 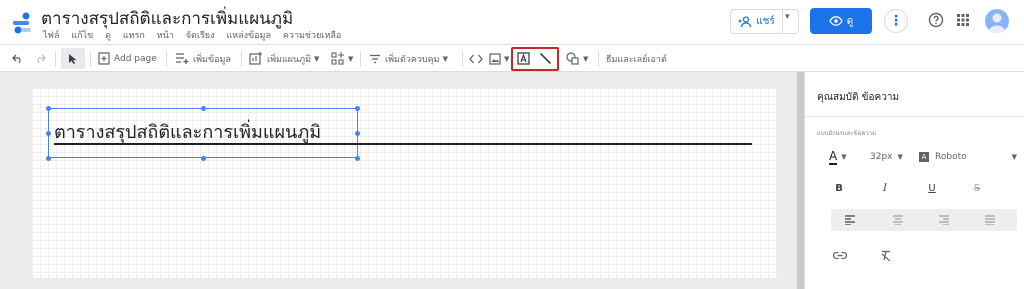 I want to click on strikethrough-button: S, so click(x=977, y=188).